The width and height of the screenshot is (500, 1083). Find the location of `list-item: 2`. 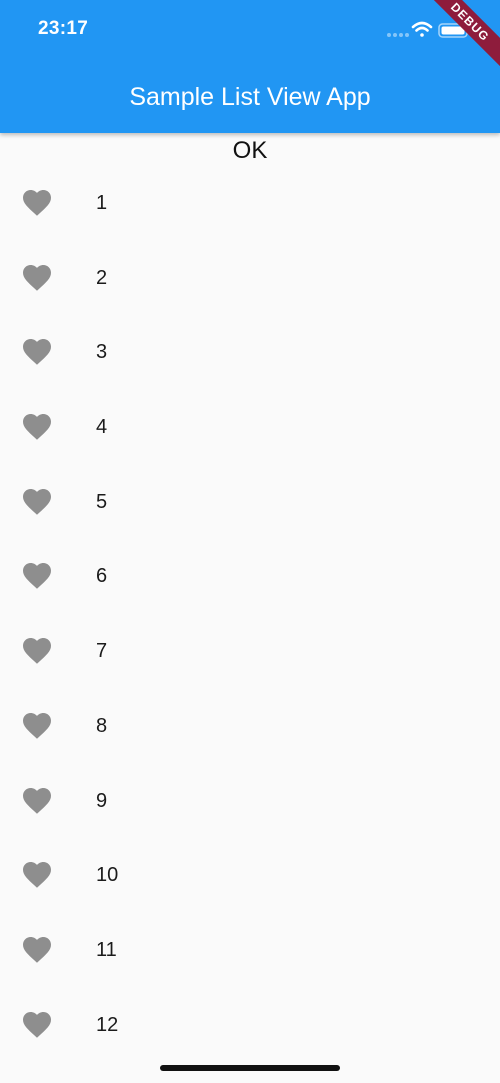

list-item: 2 is located at coordinates (250, 278).